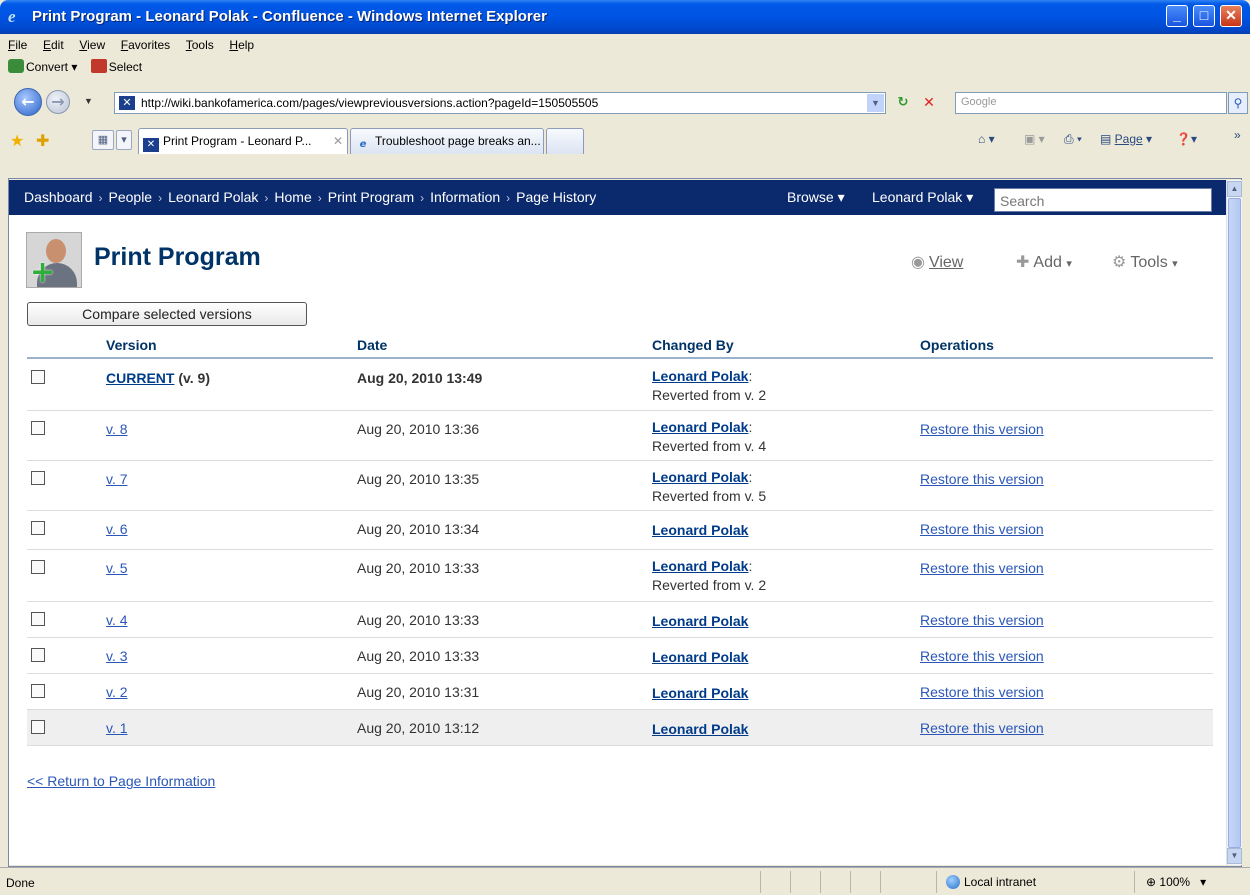  Describe the element at coordinates (200, 45) in the screenshot. I see `menu-tools: Tools` at that location.